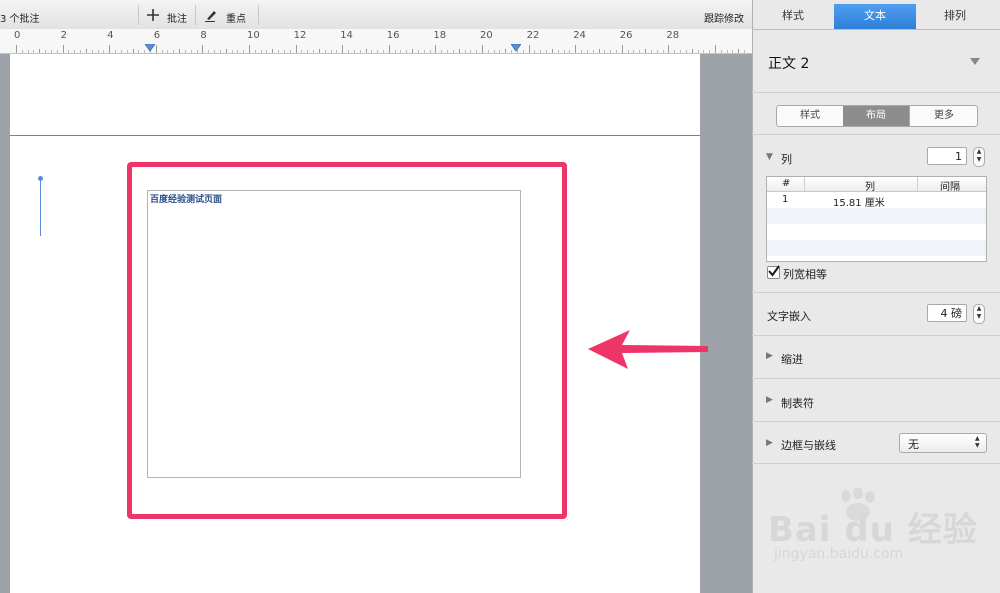  What do you see at coordinates (376, 15) in the screenshot?
I see `toolbar: 3 个批注 批注 重点 跟踪修改` at bounding box center [376, 15].